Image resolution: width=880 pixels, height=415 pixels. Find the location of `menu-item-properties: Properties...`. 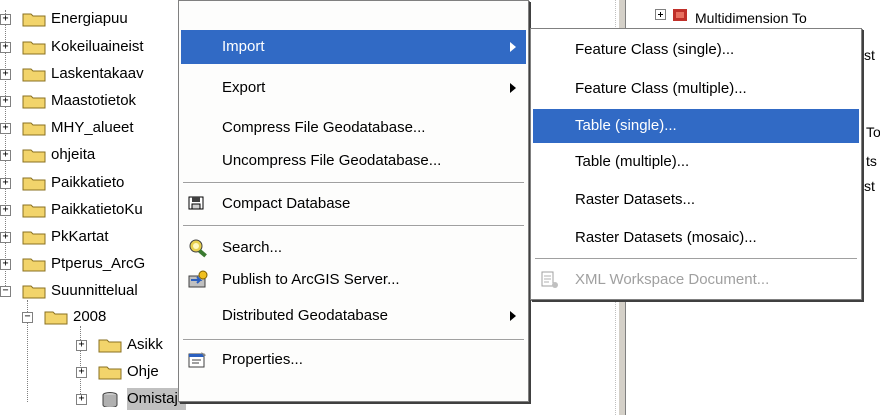

menu-item-properties: Properties... is located at coordinates (353, 360).